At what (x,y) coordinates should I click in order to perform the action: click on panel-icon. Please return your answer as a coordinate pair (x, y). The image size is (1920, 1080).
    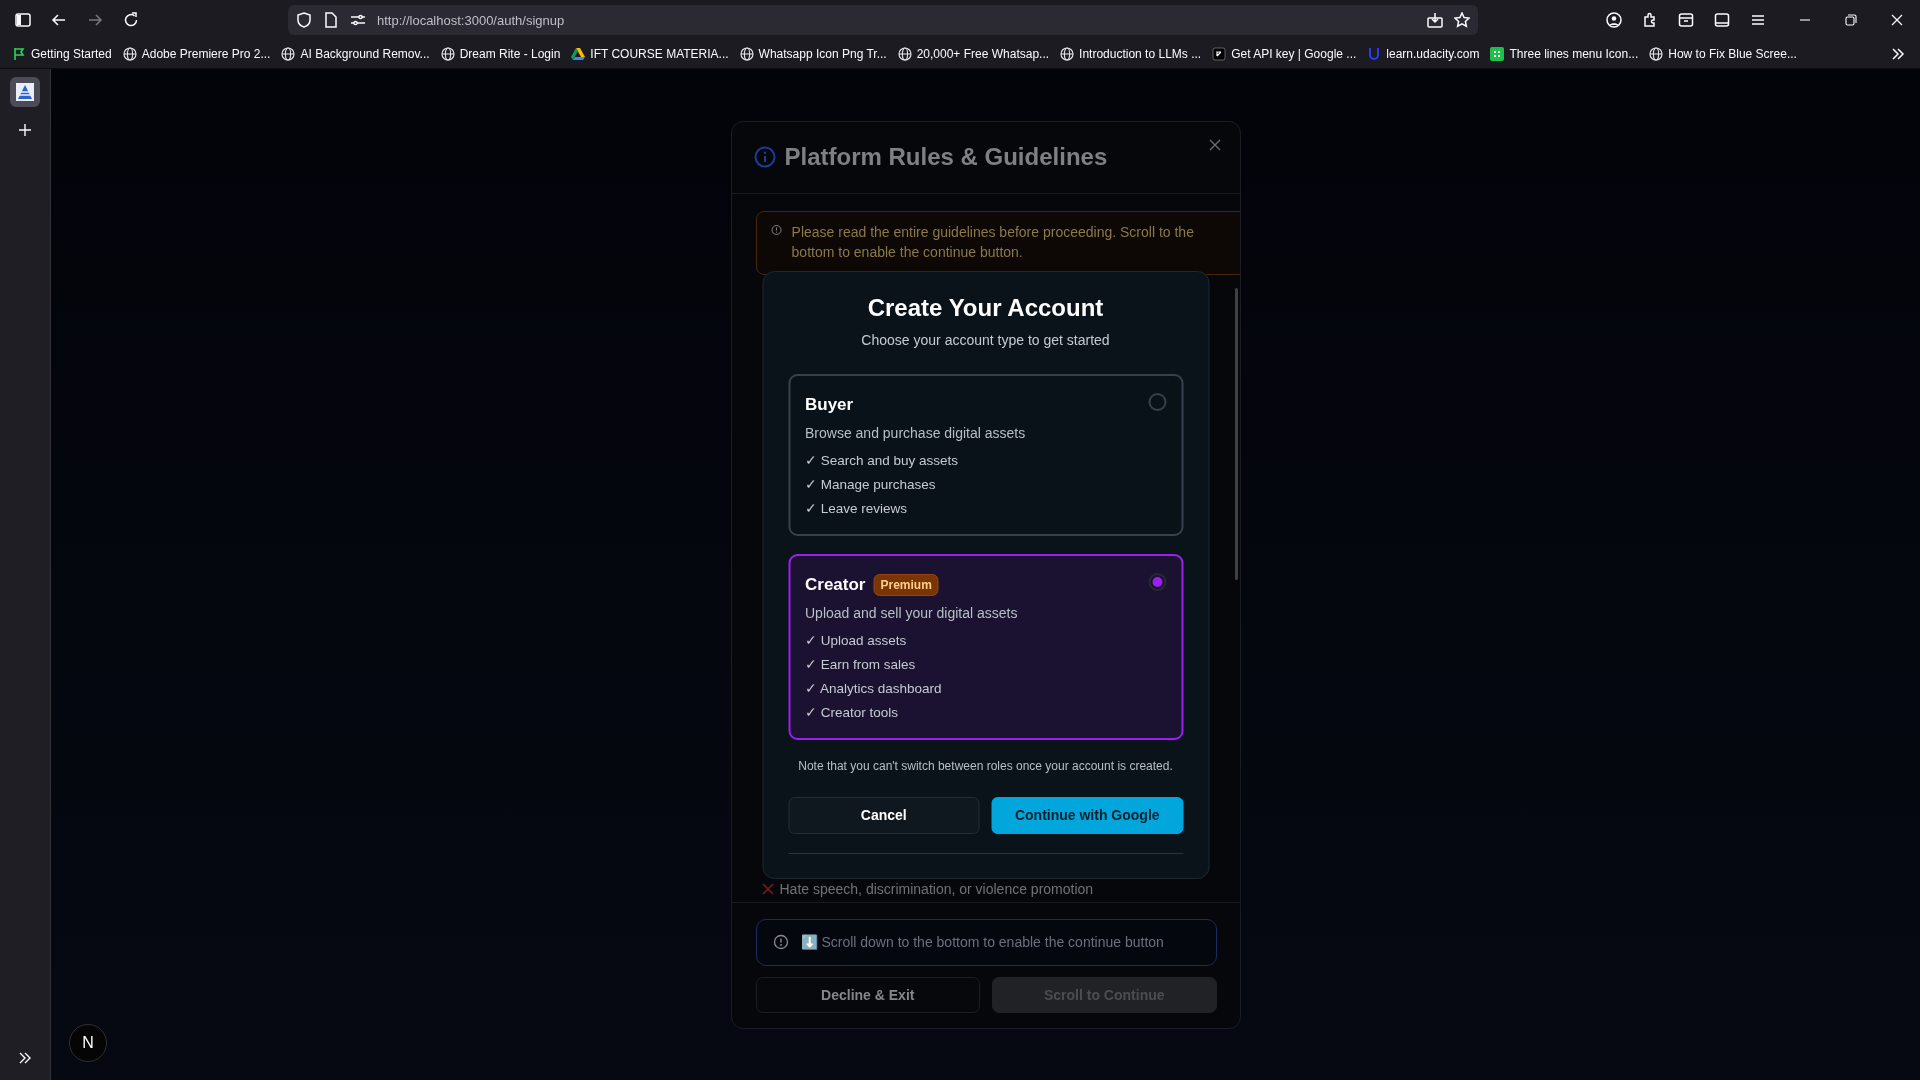
    Looking at the image, I should click on (1722, 20).